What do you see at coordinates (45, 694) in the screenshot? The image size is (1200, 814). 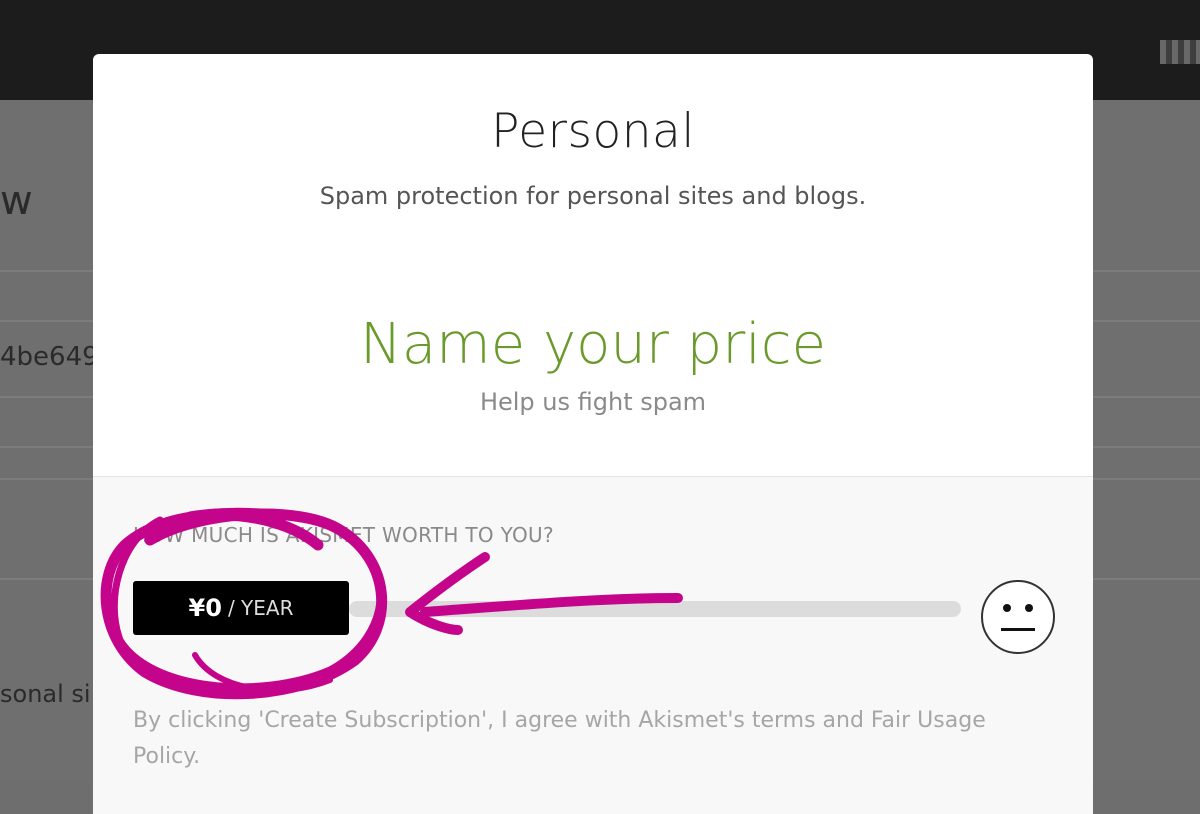 I see `background-description: sonal si` at bounding box center [45, 694].